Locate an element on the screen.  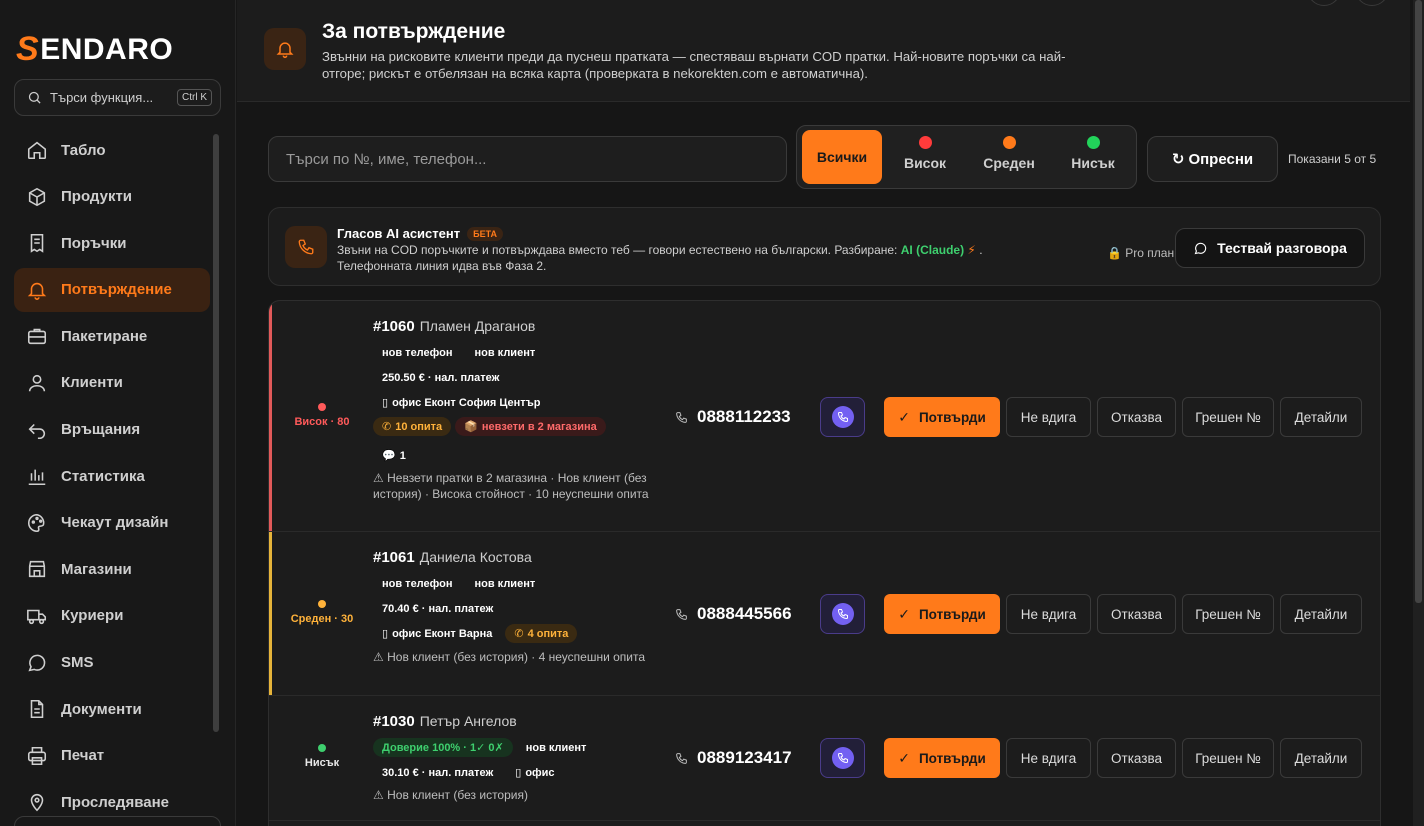
order-number: #1061 is located at coordinates (394, 557).